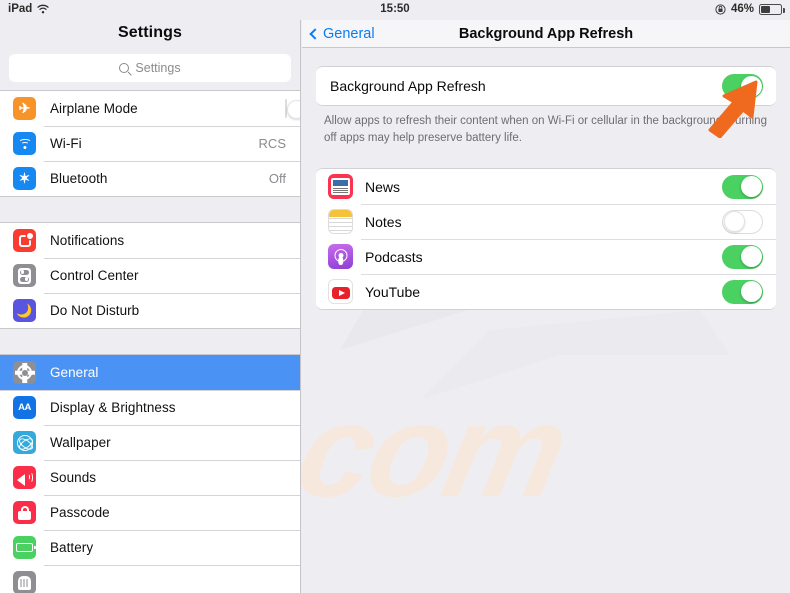  Describe the element at coordinates (80, 512) in the screenshot. I see `sidebar-item-label: Passcode` at that location.